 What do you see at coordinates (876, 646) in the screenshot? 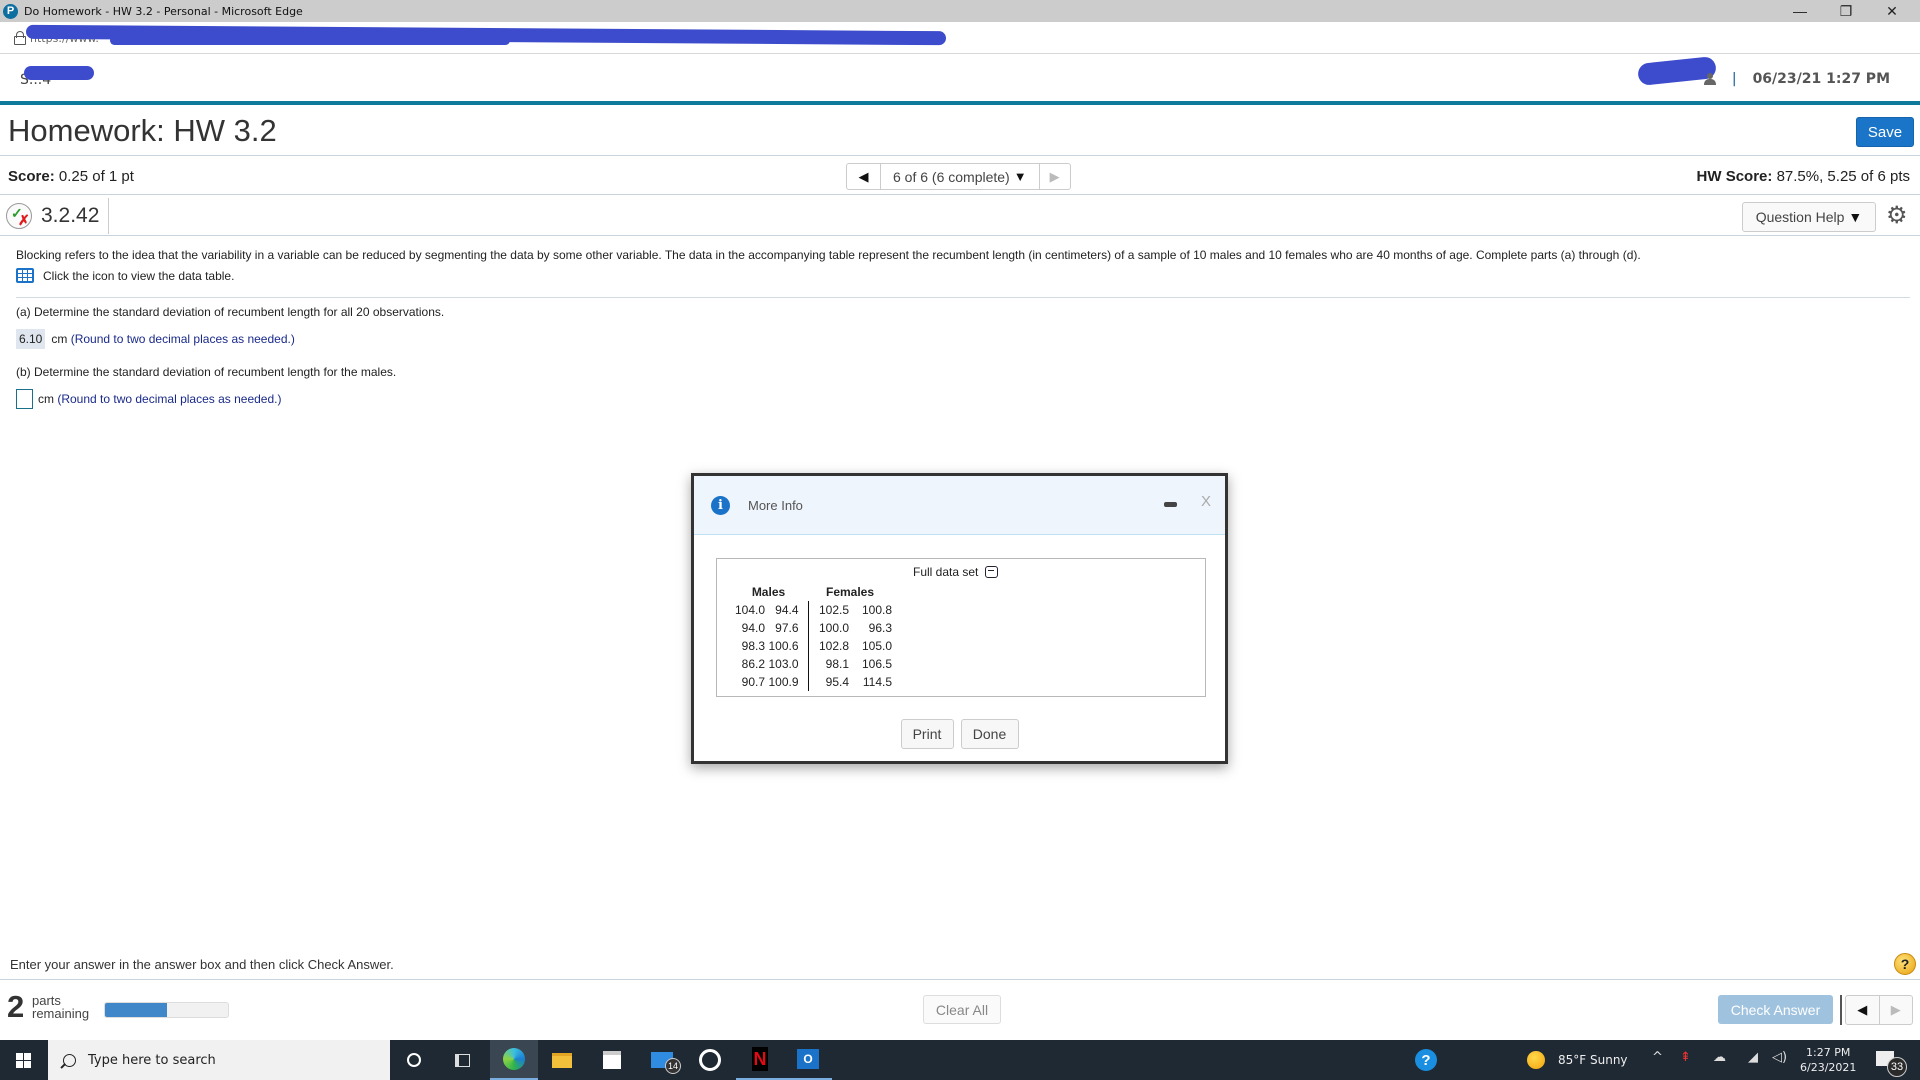
I see `female-value-cell: 105.0` at bounding box center [876, 646].